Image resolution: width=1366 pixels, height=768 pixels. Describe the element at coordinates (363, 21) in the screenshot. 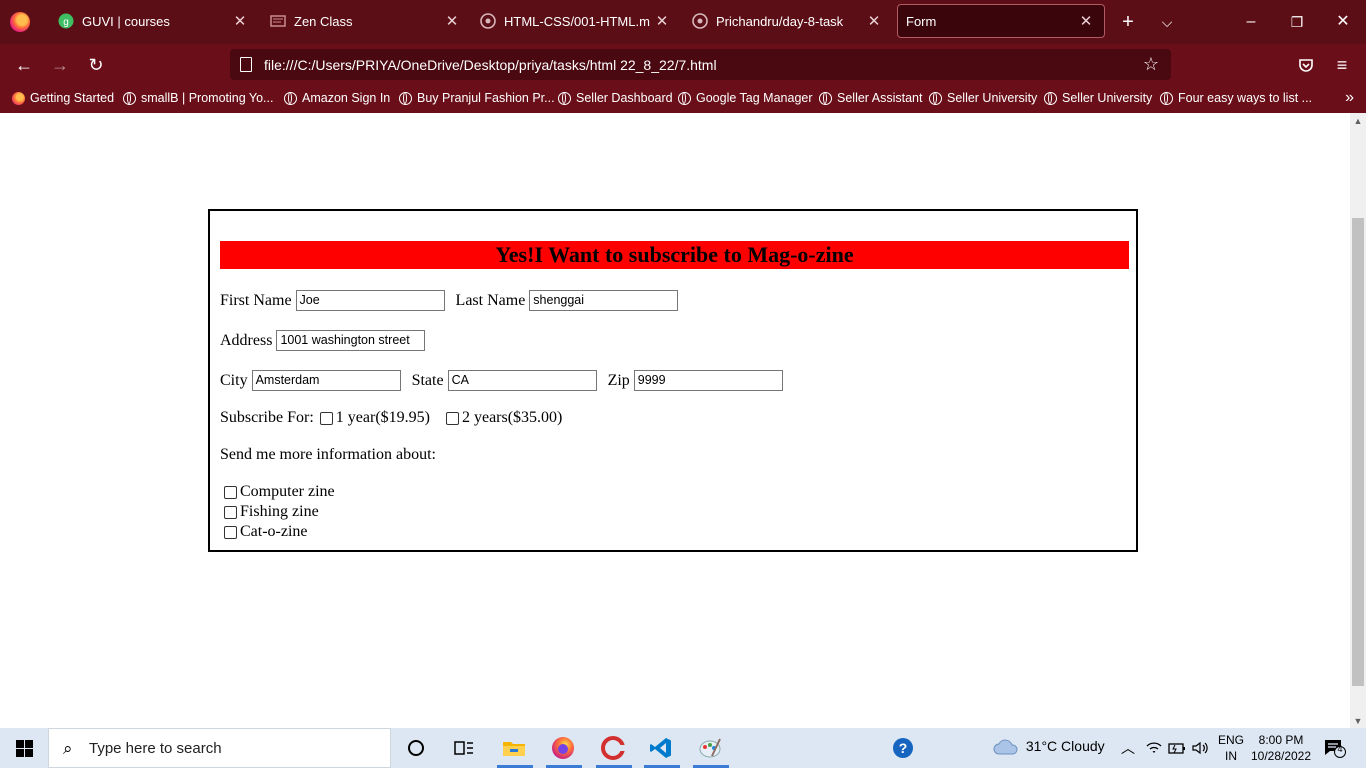

I see `tab-zen-class: Zen Class ✕` at that location.